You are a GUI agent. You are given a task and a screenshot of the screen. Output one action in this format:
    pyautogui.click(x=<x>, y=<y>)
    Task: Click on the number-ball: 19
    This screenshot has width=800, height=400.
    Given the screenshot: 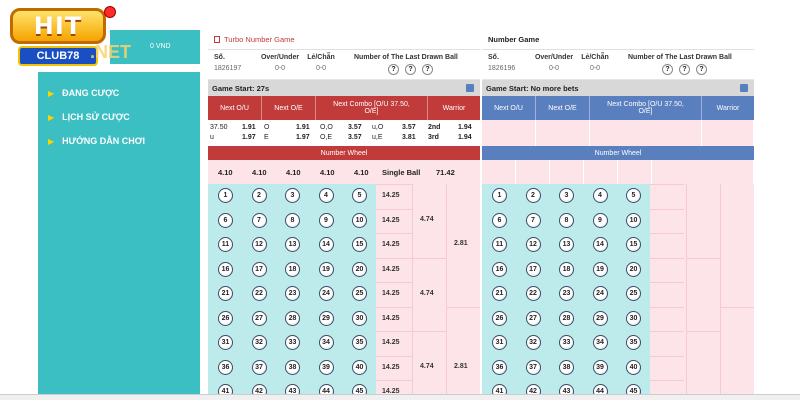 What is the action you would take?
    pyautogui.click(x=326, y=269)
    